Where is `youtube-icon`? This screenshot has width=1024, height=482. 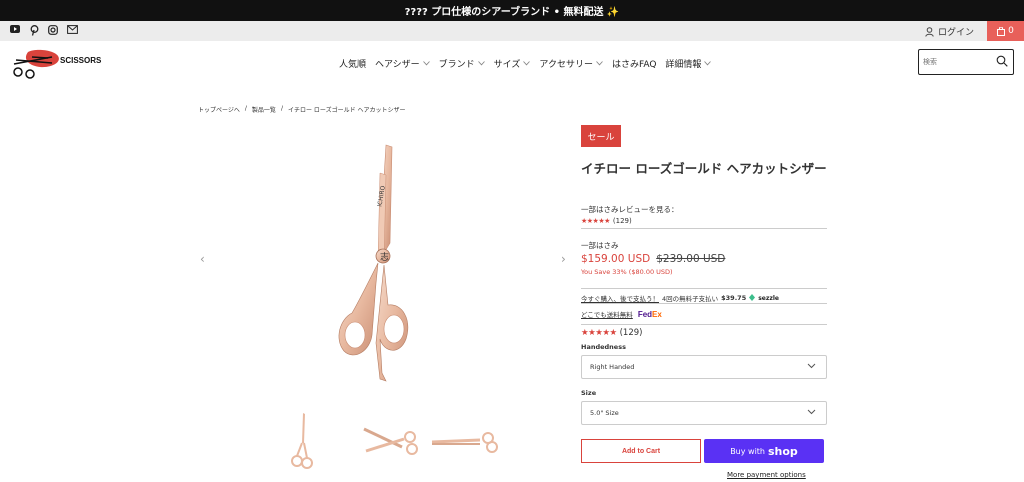 youtube-icon is located at coordinates (15, 30).